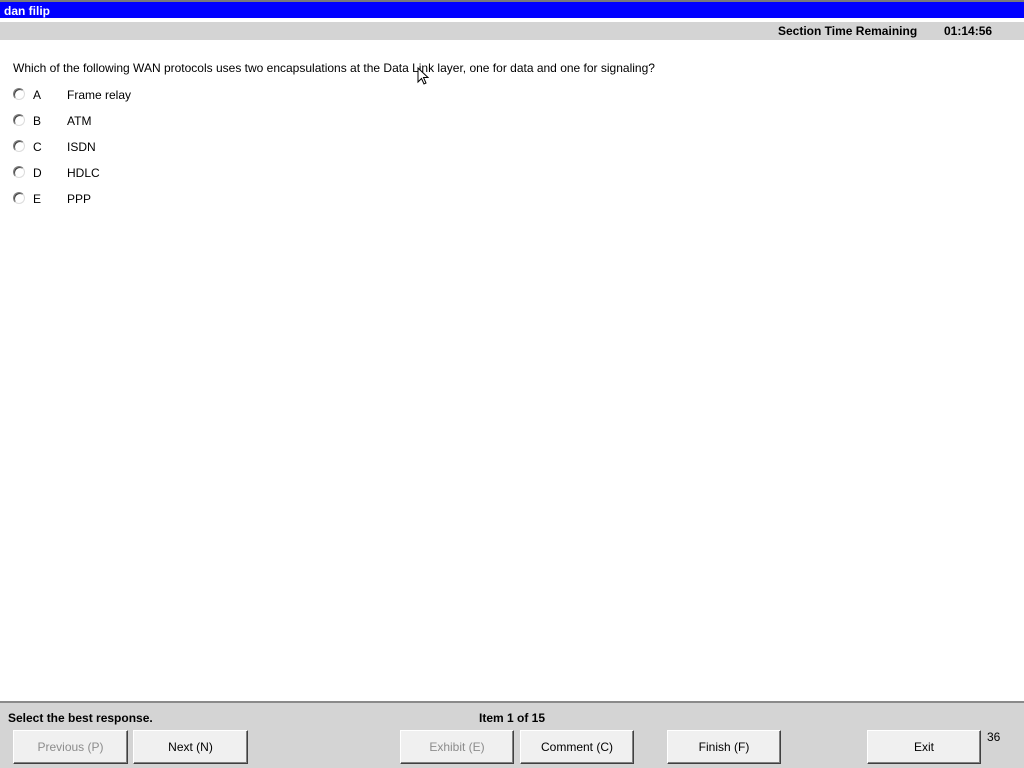  Describe the element at coordinates (37, 173) in the screenshot. I see `option-letter: D` at that location.